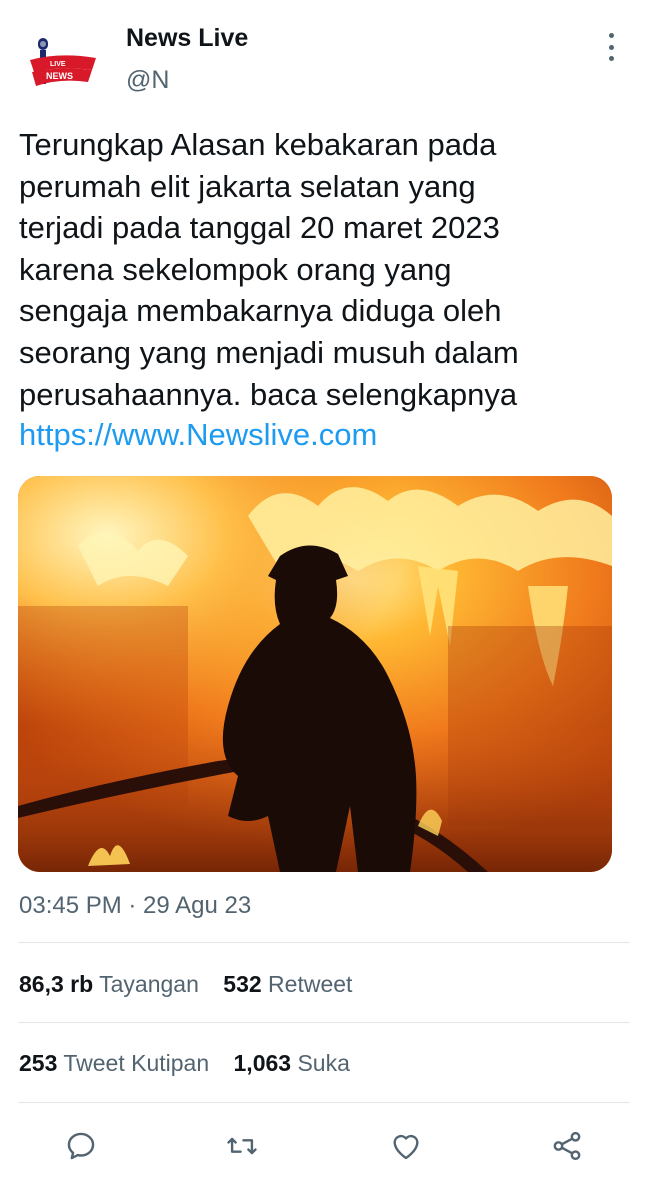 Image resolution: width=649 pixels, height=1200 pixels. I want to click on share-button, so click(567, 1146).